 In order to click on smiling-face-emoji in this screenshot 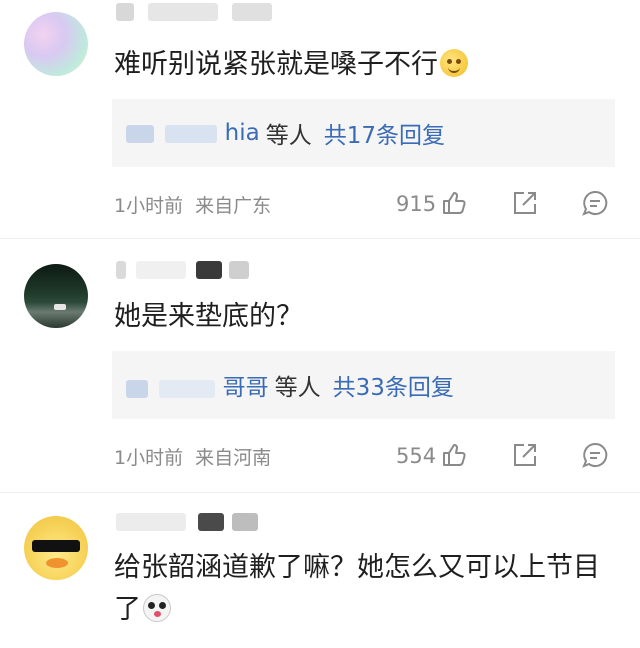, I will do `click(454, 63)`.